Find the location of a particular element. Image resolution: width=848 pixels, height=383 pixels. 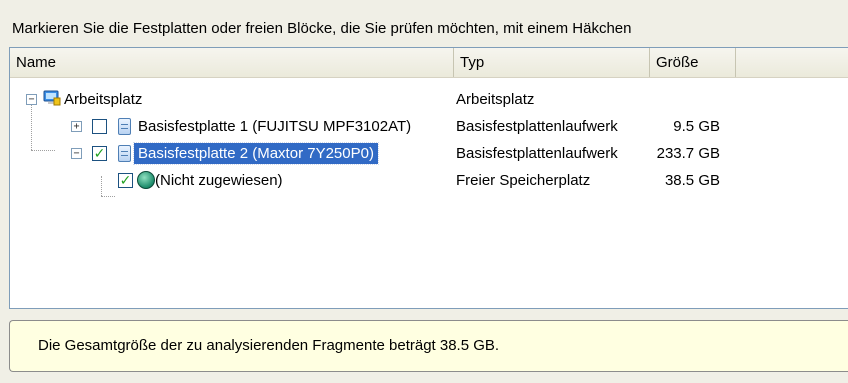

unallocated-checkbox: ✓ is located at coordinates (125, 180).